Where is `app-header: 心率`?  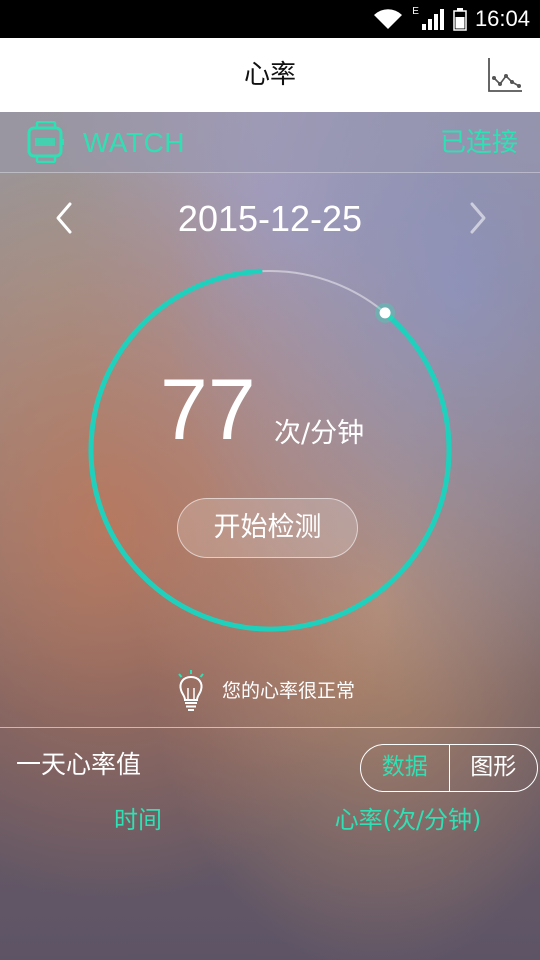 app-header: 心率 is located at coordinates (270, 75).